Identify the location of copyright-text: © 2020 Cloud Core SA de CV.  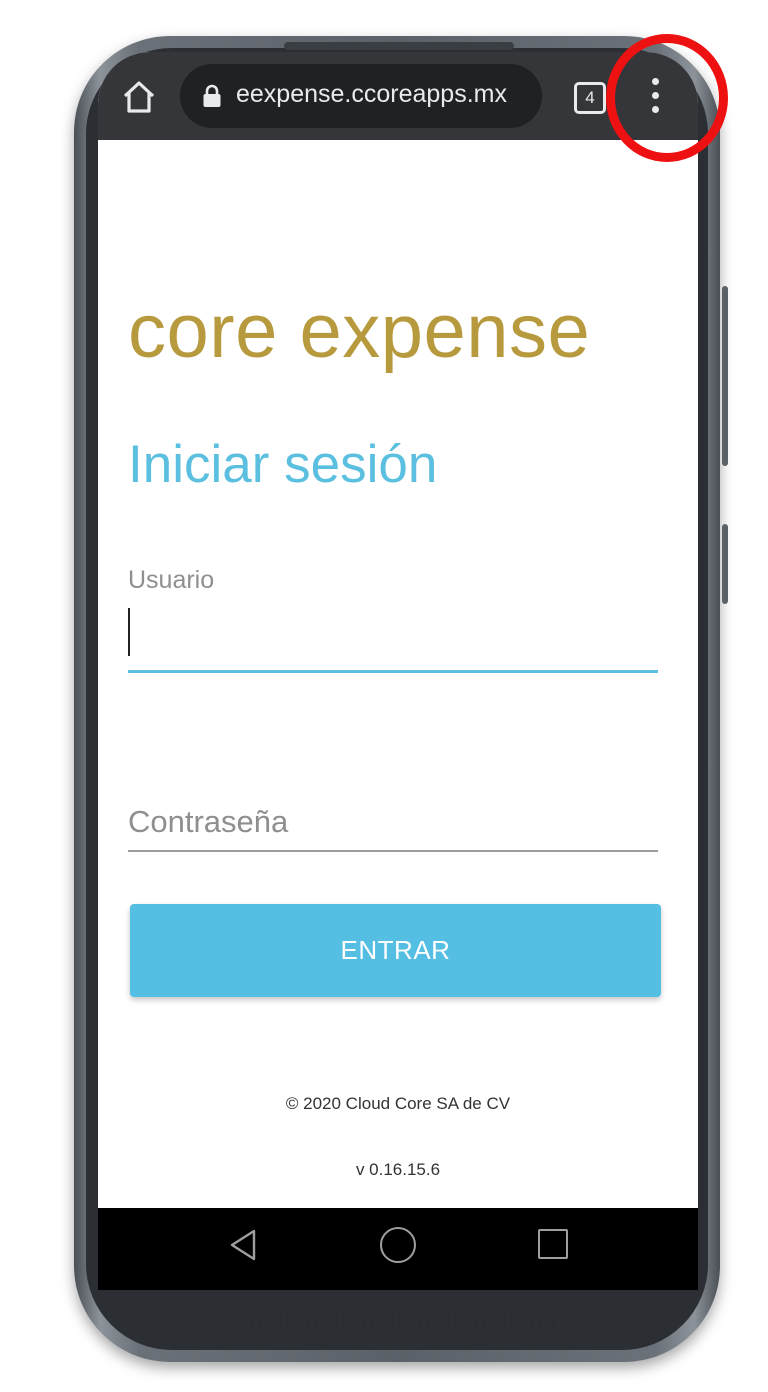
(398, 1103).